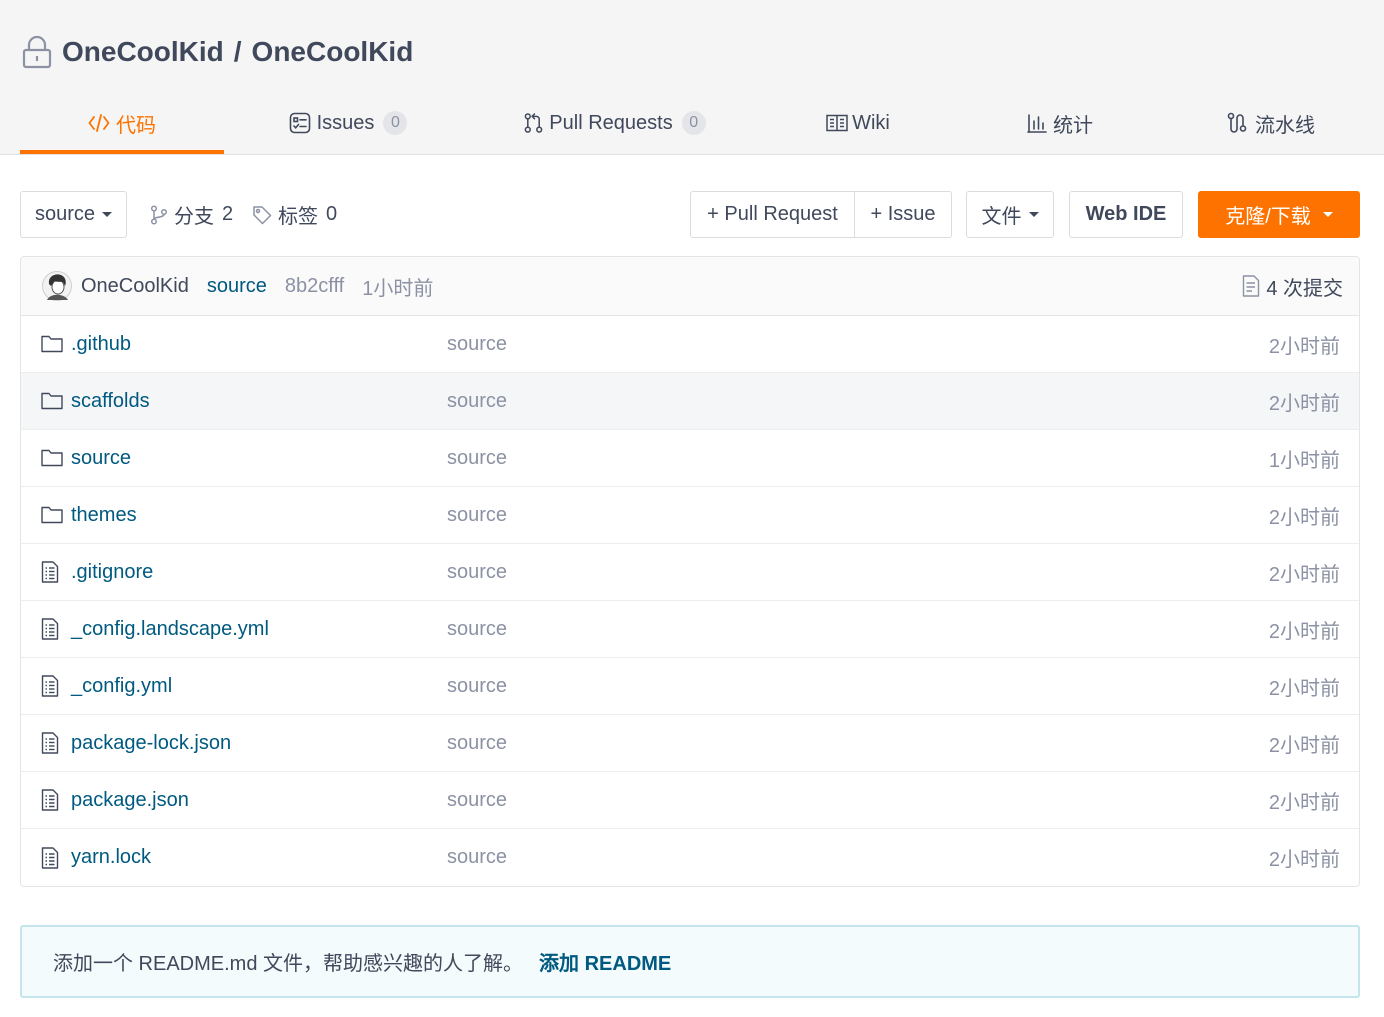  I want to click on file-row: package.json source 2小时前, so click(690, 800).